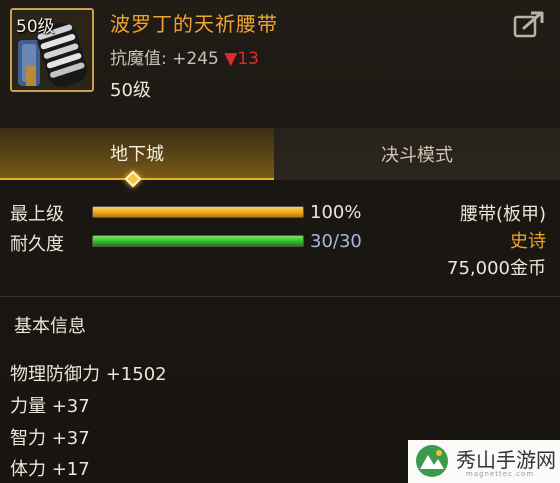 This screenshot has width=560, height=483. I want to click on watermark: 秀山手游网 magnettec.com, so click(484, 461).